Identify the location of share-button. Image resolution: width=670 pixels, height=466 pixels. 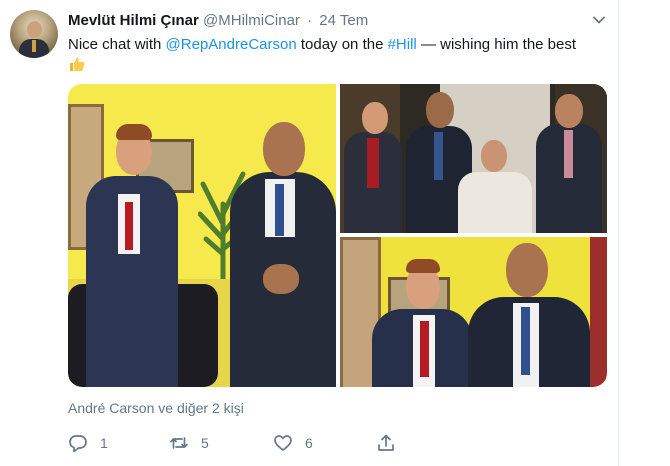
(386, 443).